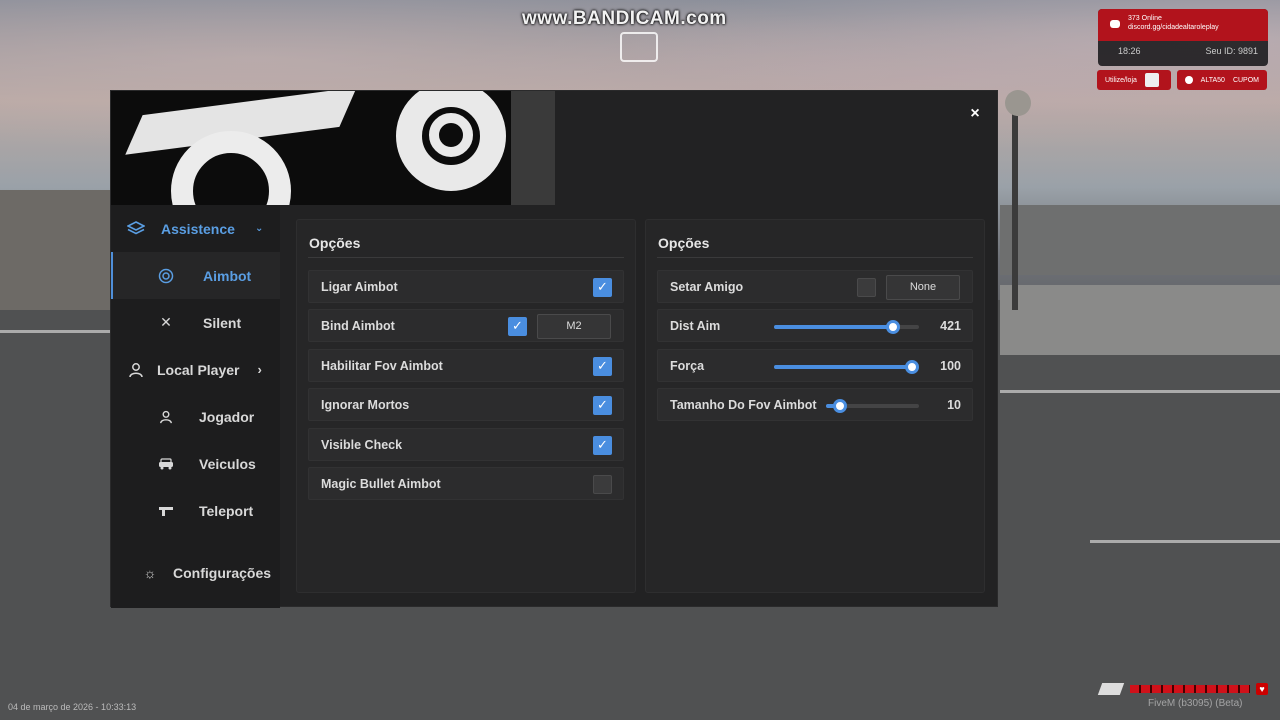 This screenshot has height=720, width=1280. I want to click on slider-row-forca: Força 100, so click(815, 365).